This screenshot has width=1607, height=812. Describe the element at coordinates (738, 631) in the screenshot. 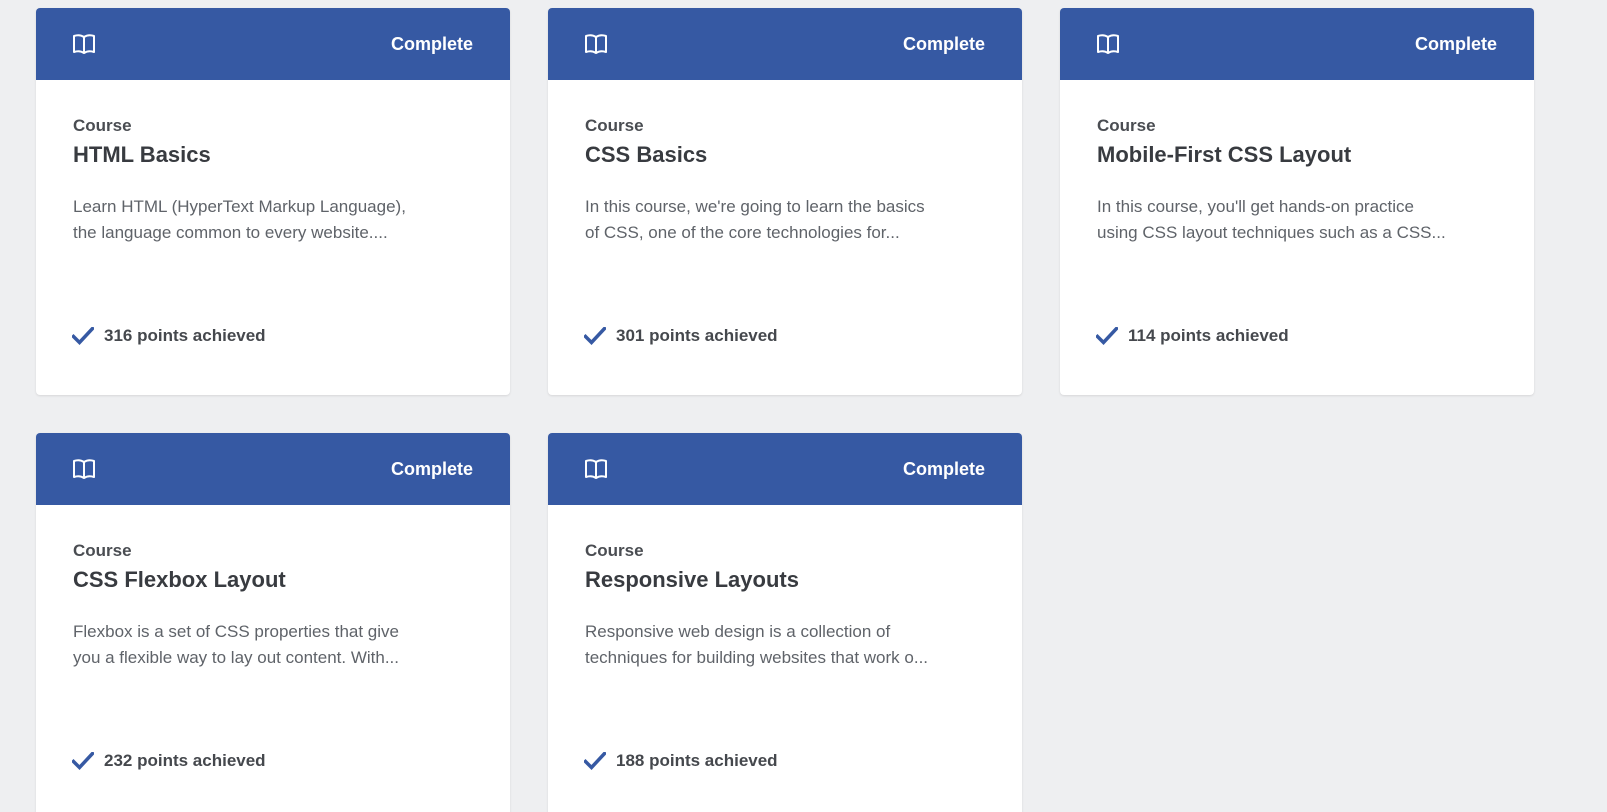

I see `description-line: Responsive web design is a collection of` at that location.